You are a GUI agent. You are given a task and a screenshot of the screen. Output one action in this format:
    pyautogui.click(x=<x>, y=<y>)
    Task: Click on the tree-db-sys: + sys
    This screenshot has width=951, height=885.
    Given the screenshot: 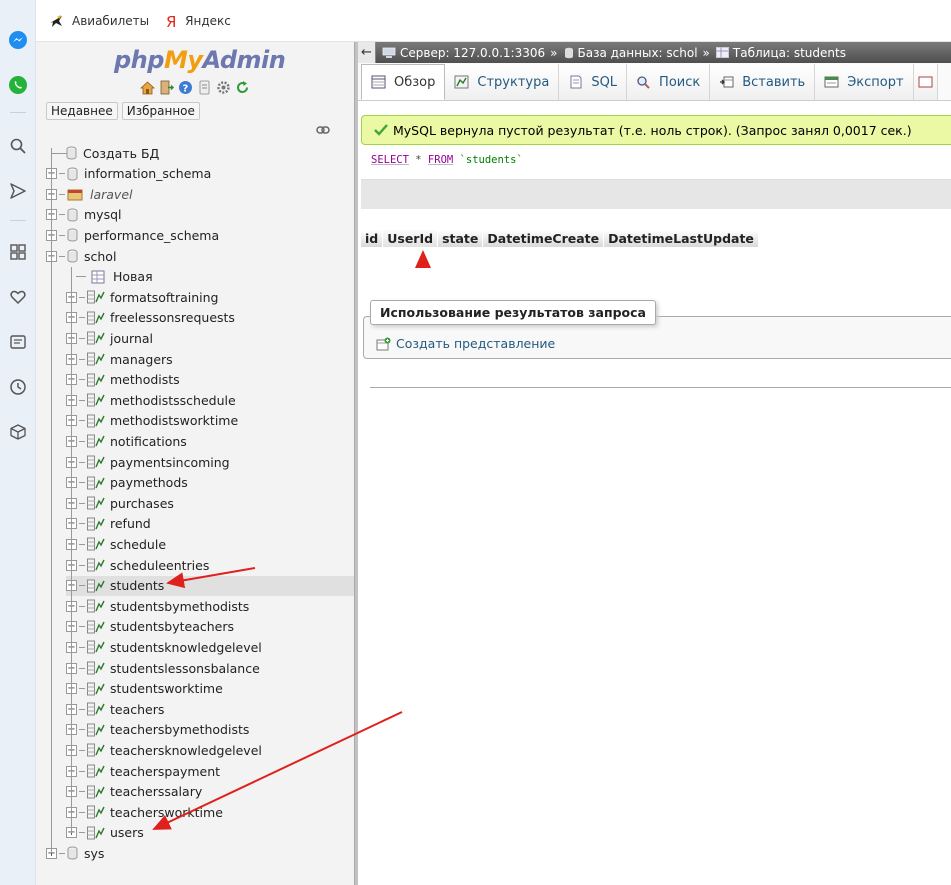 What is the action you would take?
    pyautogui.click(x=75, y=853)
    